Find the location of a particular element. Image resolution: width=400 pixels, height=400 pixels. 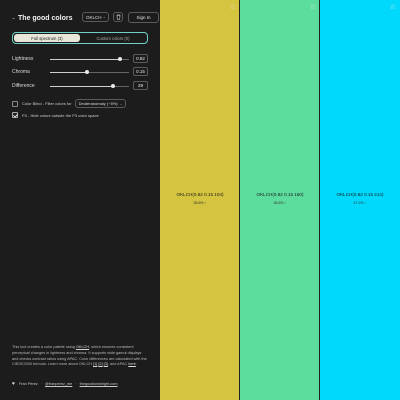

difference-slider-row: Difference 29 is located at coordinates (80, 86).